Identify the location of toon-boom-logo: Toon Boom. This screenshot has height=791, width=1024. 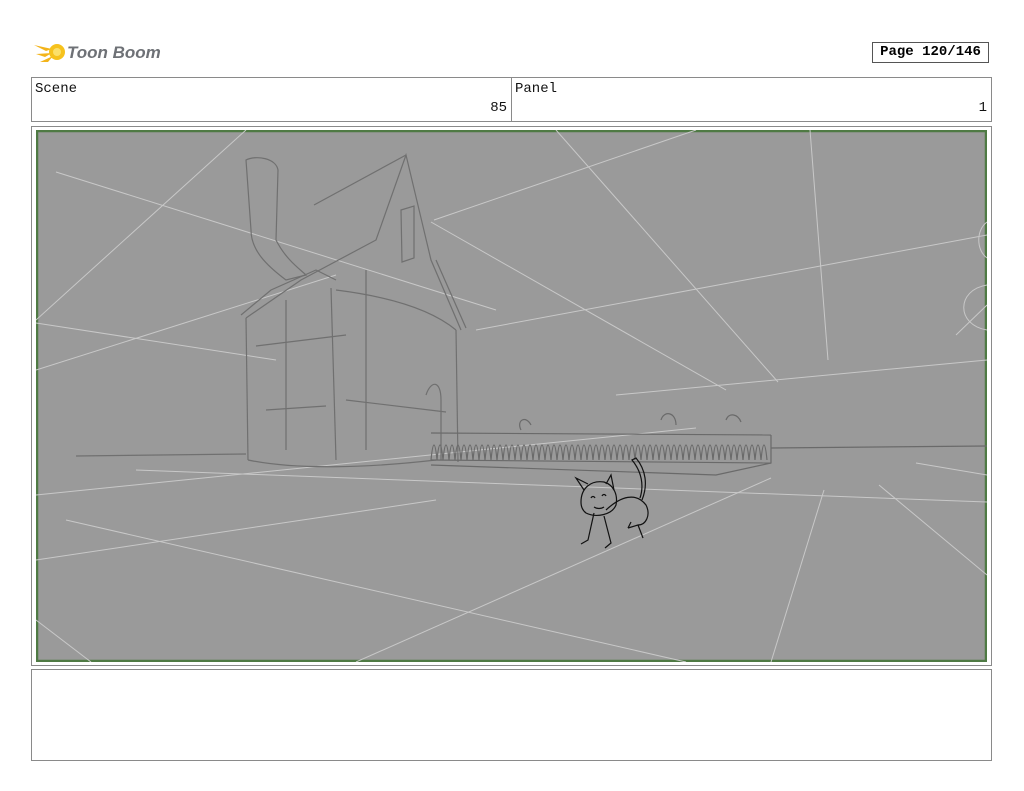
(97, 52).